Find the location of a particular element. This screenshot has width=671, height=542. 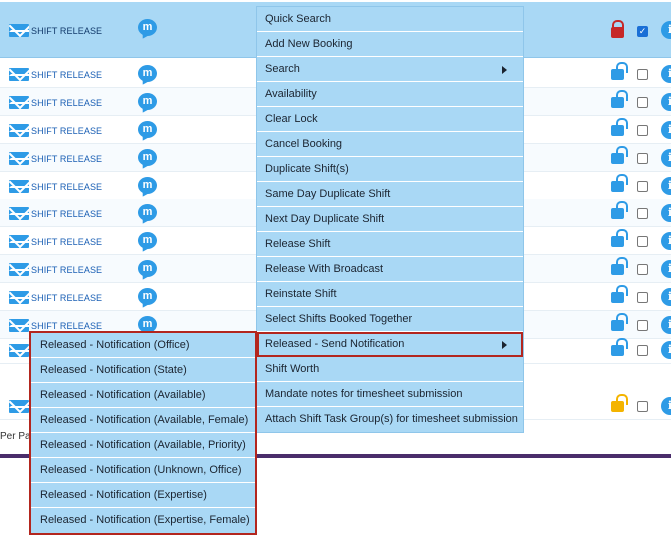

menu-item-mandate-notes: Mandate notes for timesheet submission is located at coordinates (390, 394).